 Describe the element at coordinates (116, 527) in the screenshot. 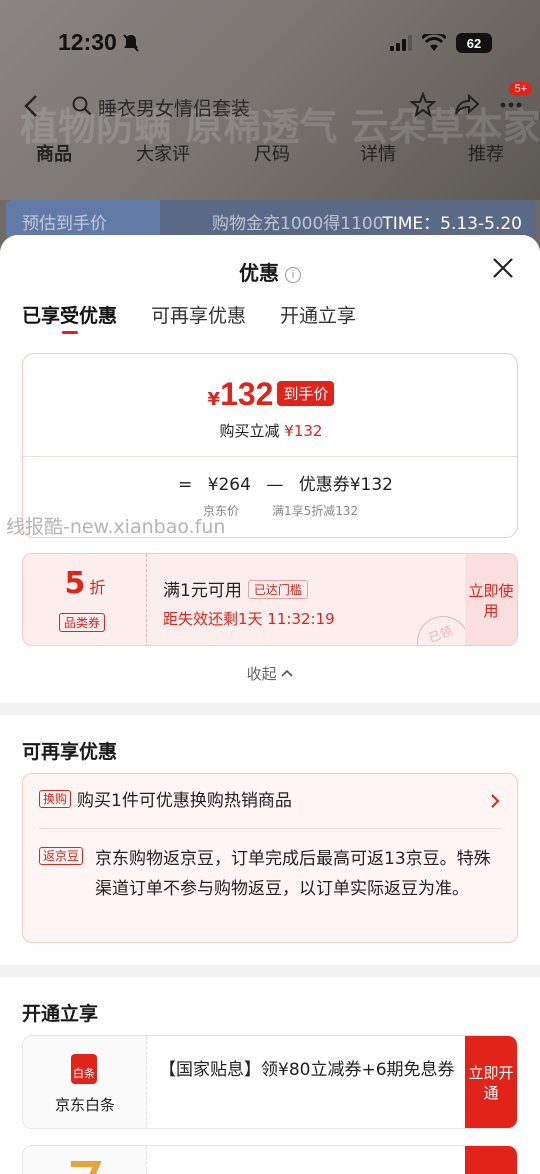

I see `watermark-text: 线报酷-new.xianbao.fun` at that location.